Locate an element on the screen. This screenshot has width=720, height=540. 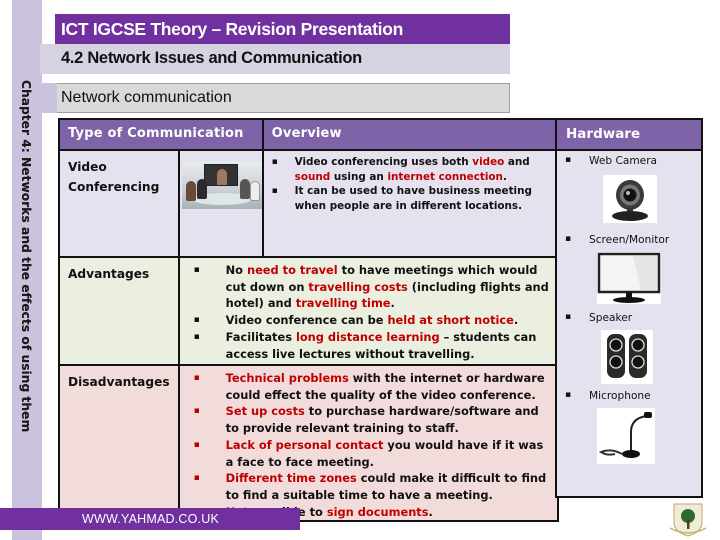
hardware-item-webcam: Web Camera is located at coordinates (629, 161).